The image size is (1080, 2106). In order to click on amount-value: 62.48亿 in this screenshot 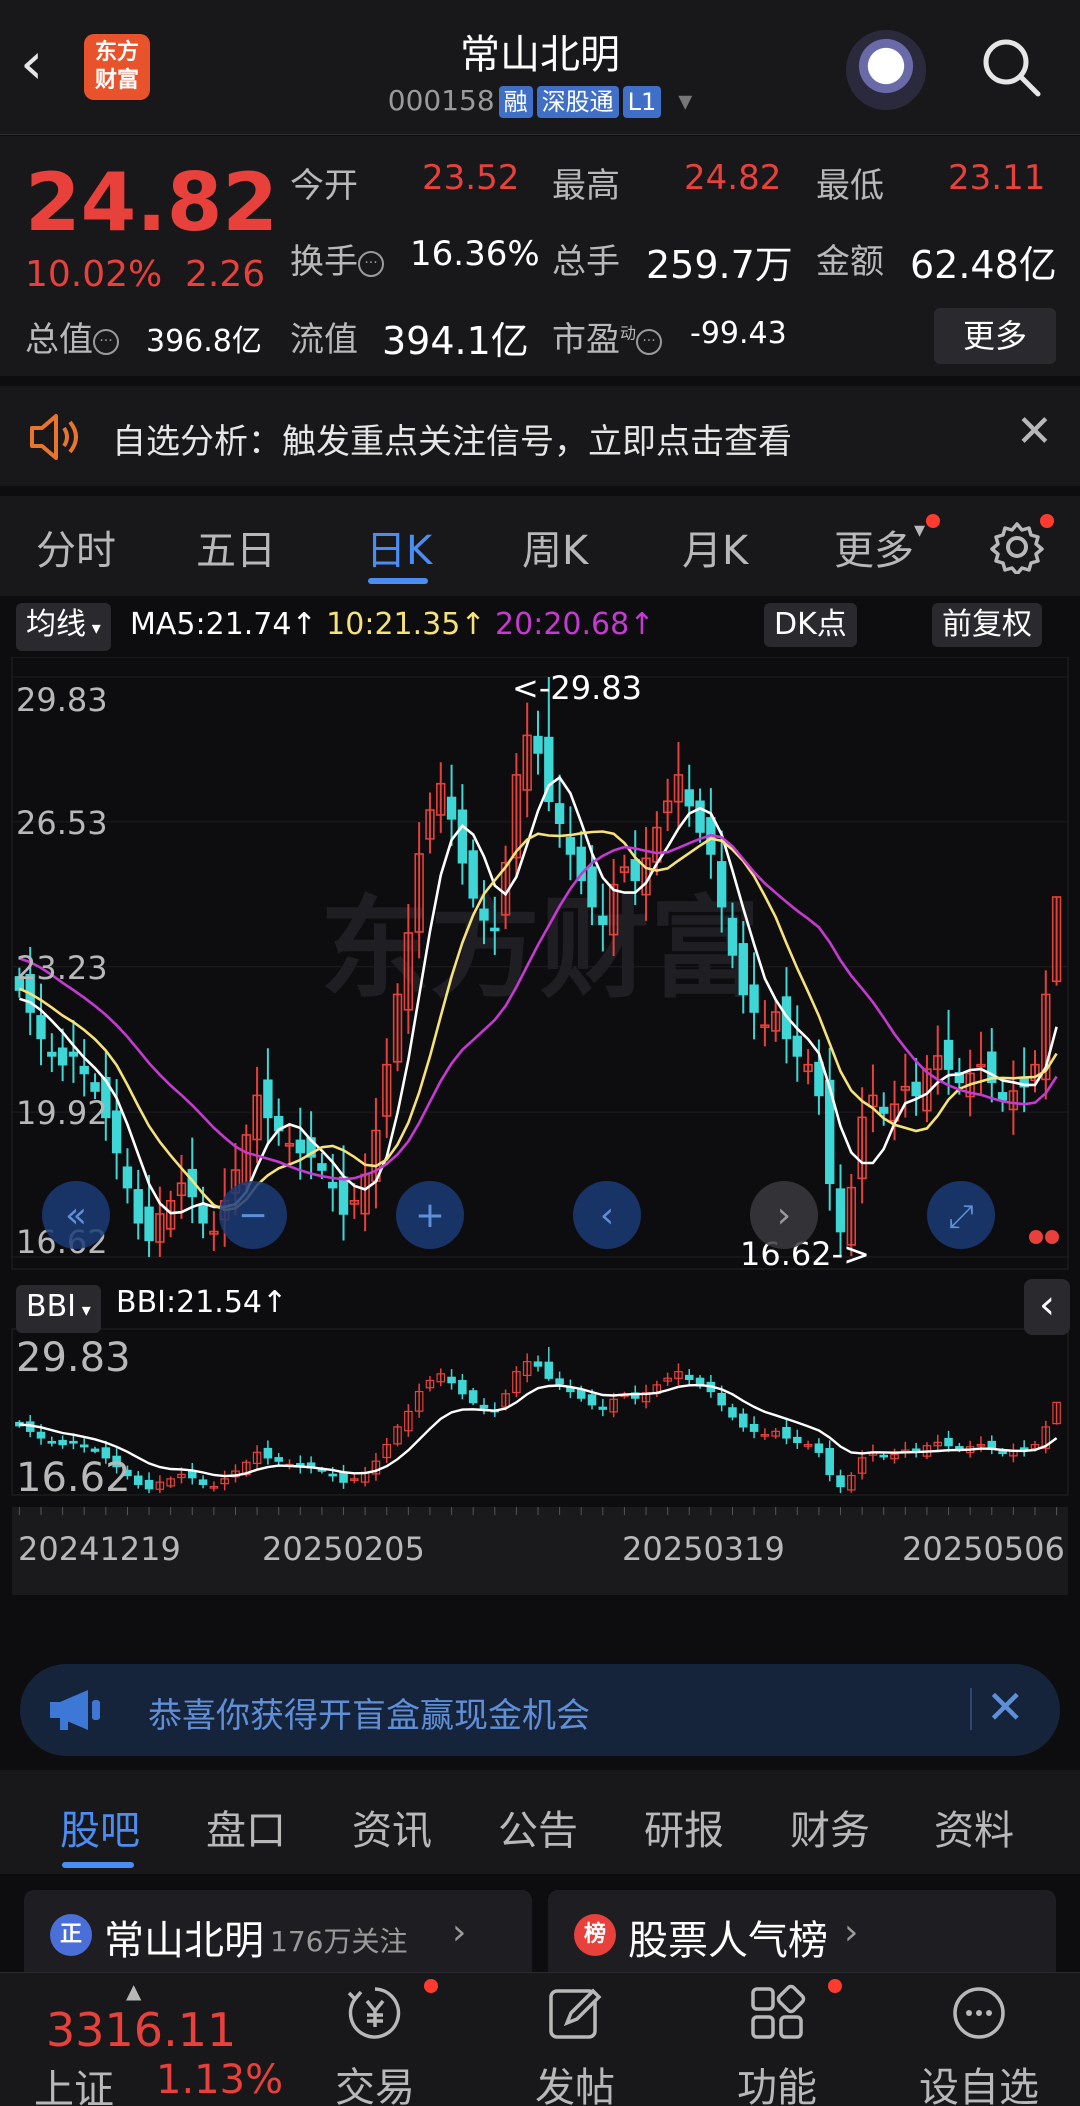, I will do `click(983, 265)`.